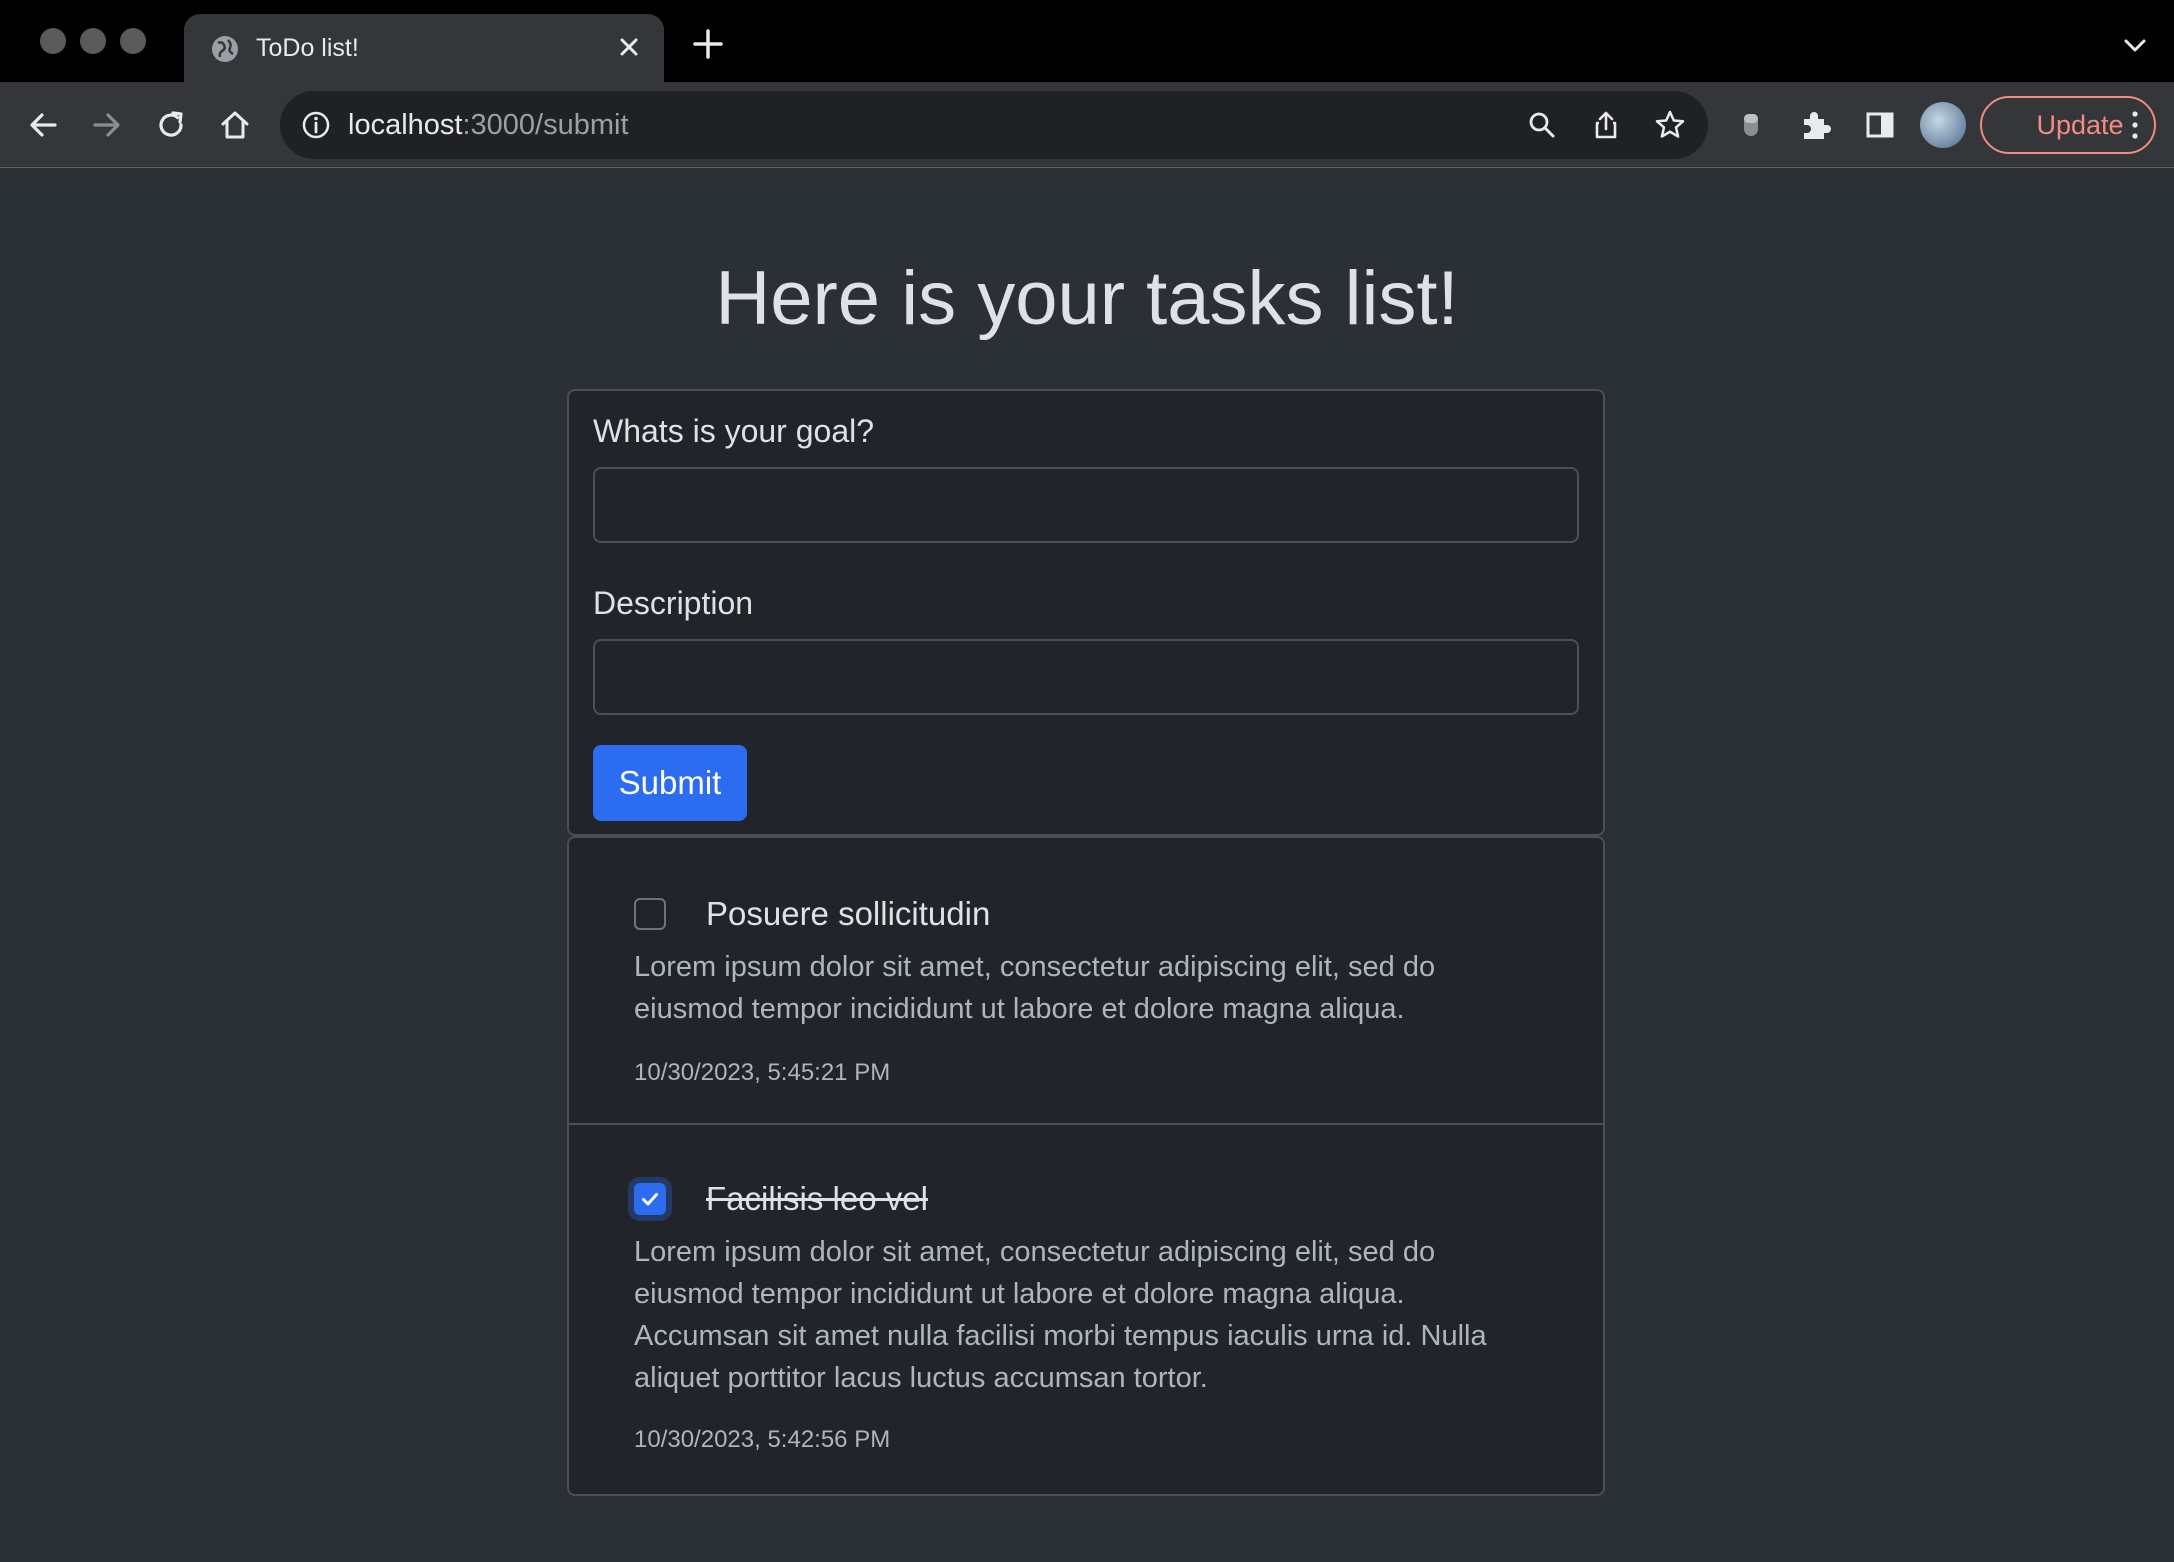  Describe the element at coordinates (762, 1439) in the screenshot. I see `task-timestamp: 10/30/2023, 5:42:56 PM` at that location.